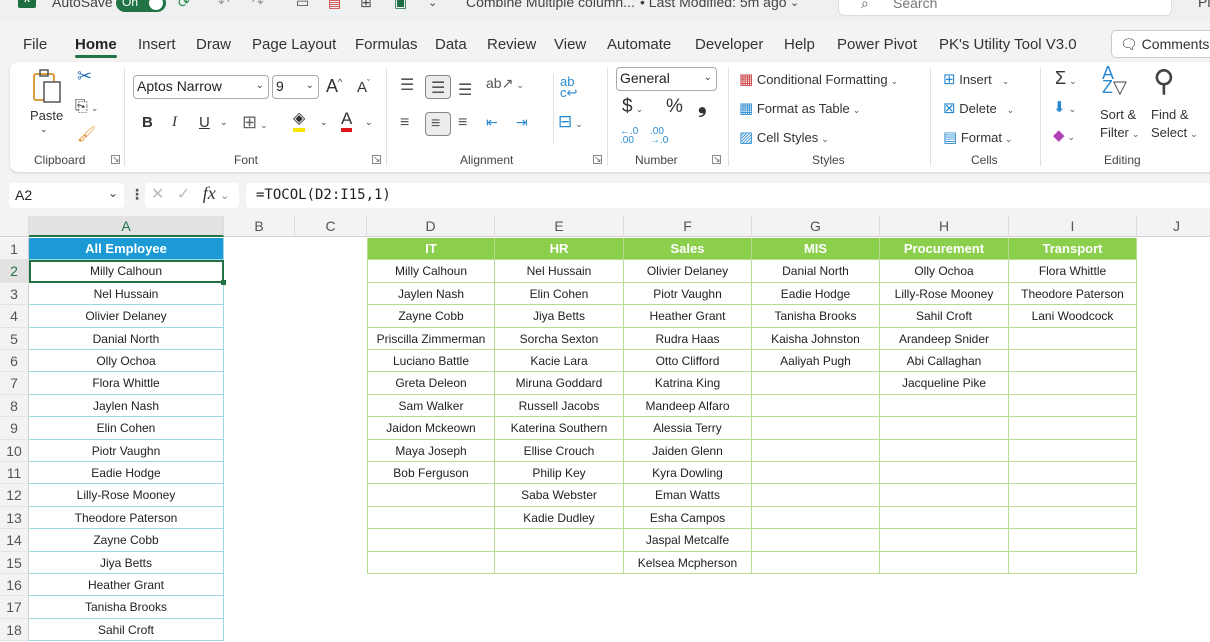  Describe the element at coordinates (944, 271) in the screenshot. I see `dept-cell: Olly Ochoa` at that location.